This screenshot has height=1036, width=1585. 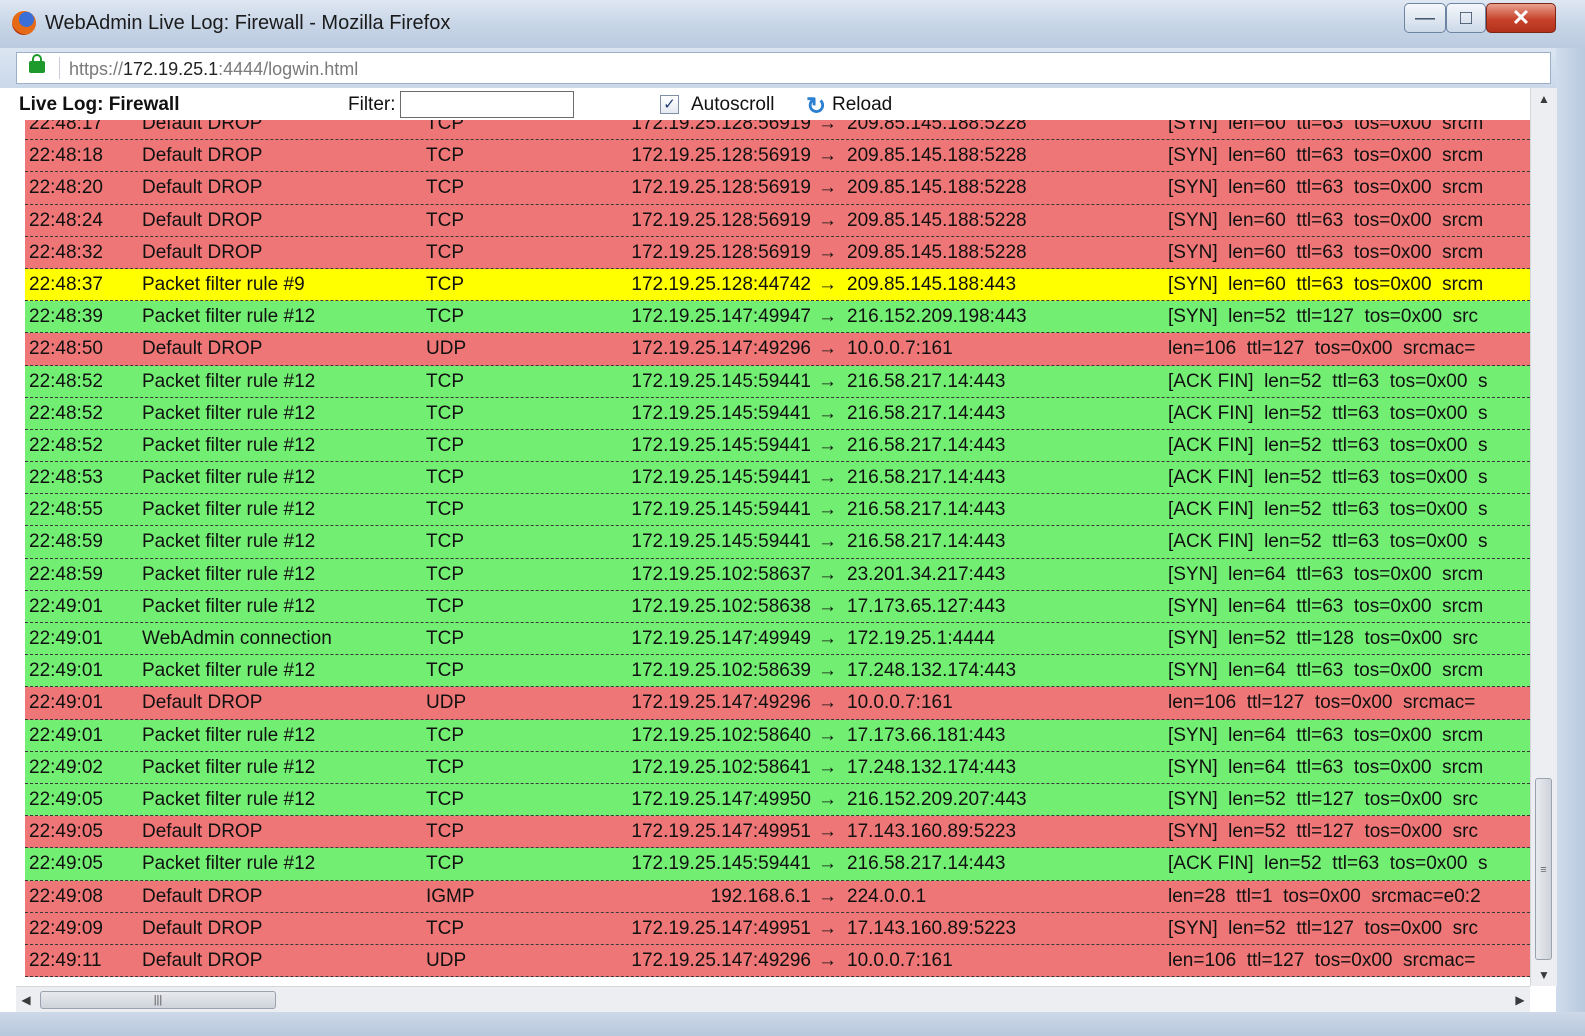 What do you see at coordinates (1425, 18) in the screenshot?
I see `minimize-button: —` at bounding box center [1425, 18].